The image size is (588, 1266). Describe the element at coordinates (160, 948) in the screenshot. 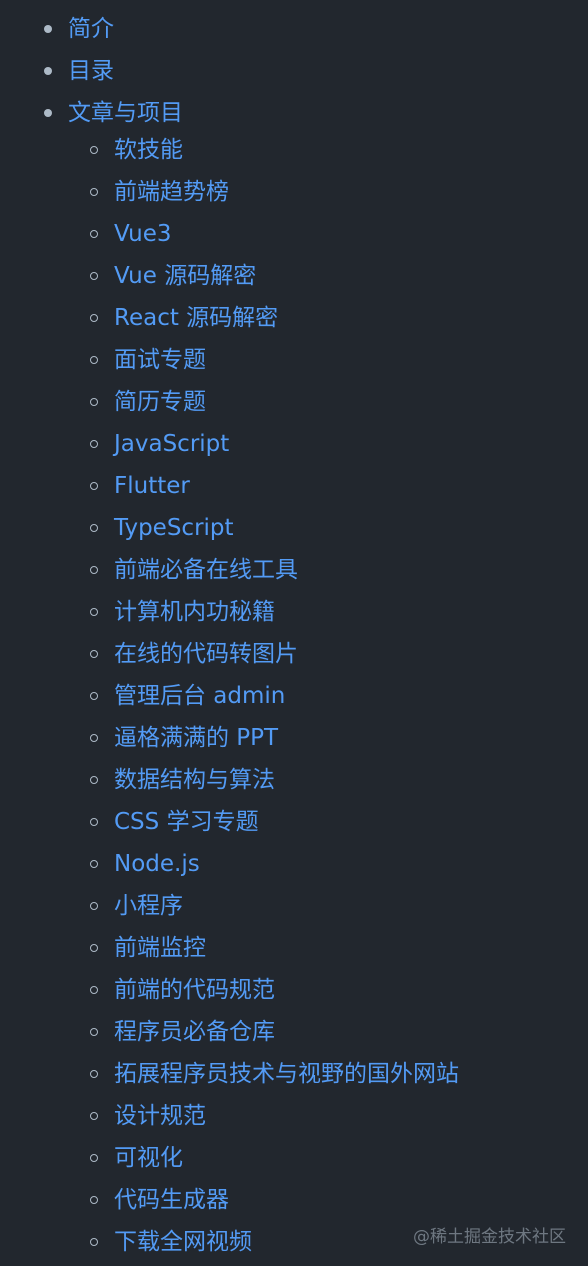

I see `toc-sublink: 前端监控` at that location.